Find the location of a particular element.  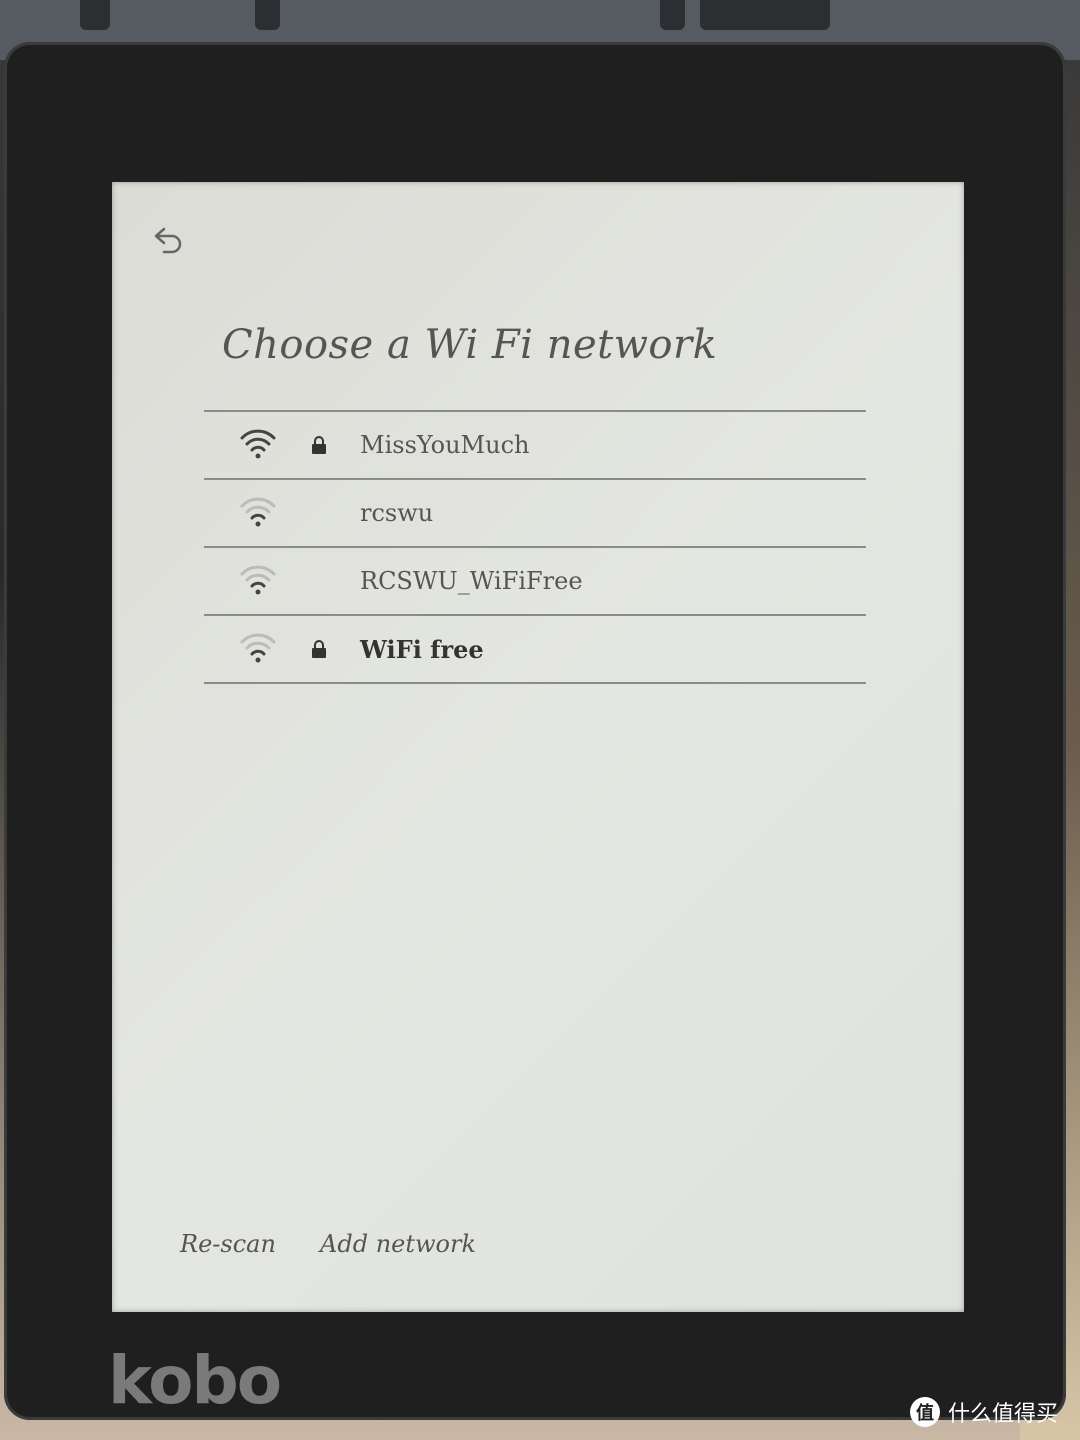

rescan-button: Re-scan is located at coordinates (228, 1244).